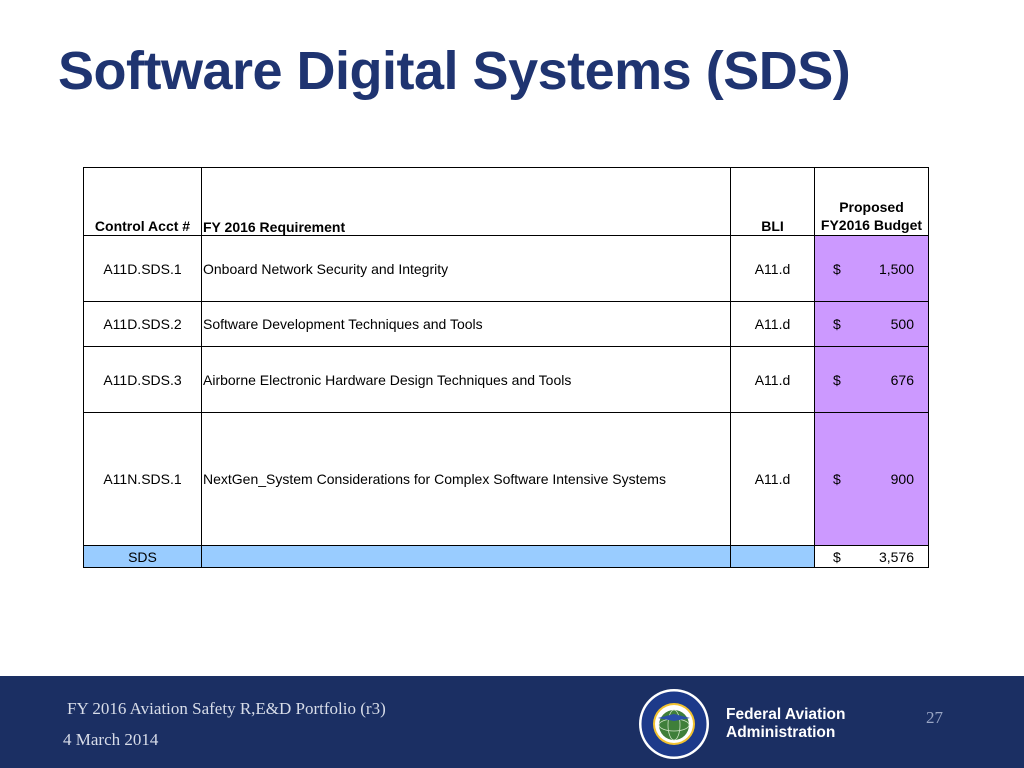 The height and width of the screenshot is (768, 1024). Describe the element at coordinates (896, 556) in the screenshot. I see `total-amount: 3,576` at that location.